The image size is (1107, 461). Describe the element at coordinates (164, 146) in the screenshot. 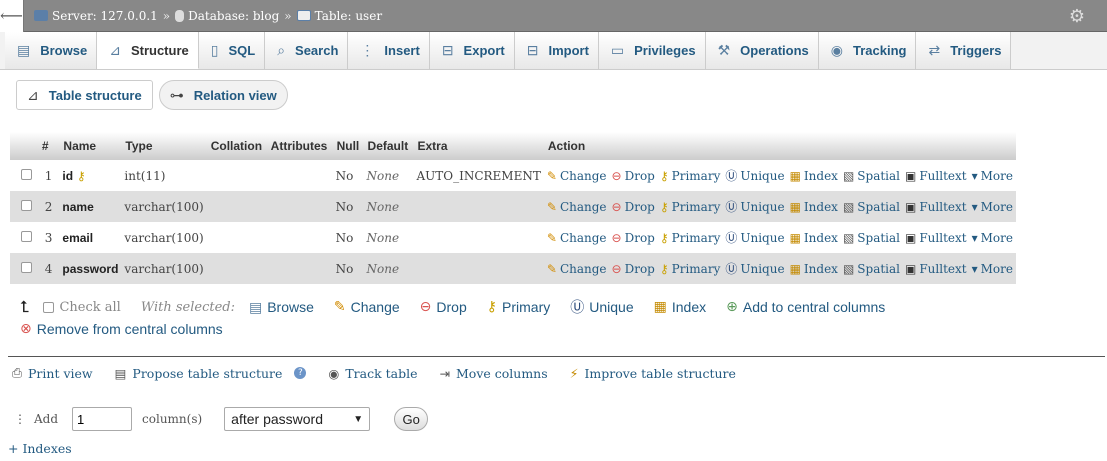

I see `header-type: Type` at that location.